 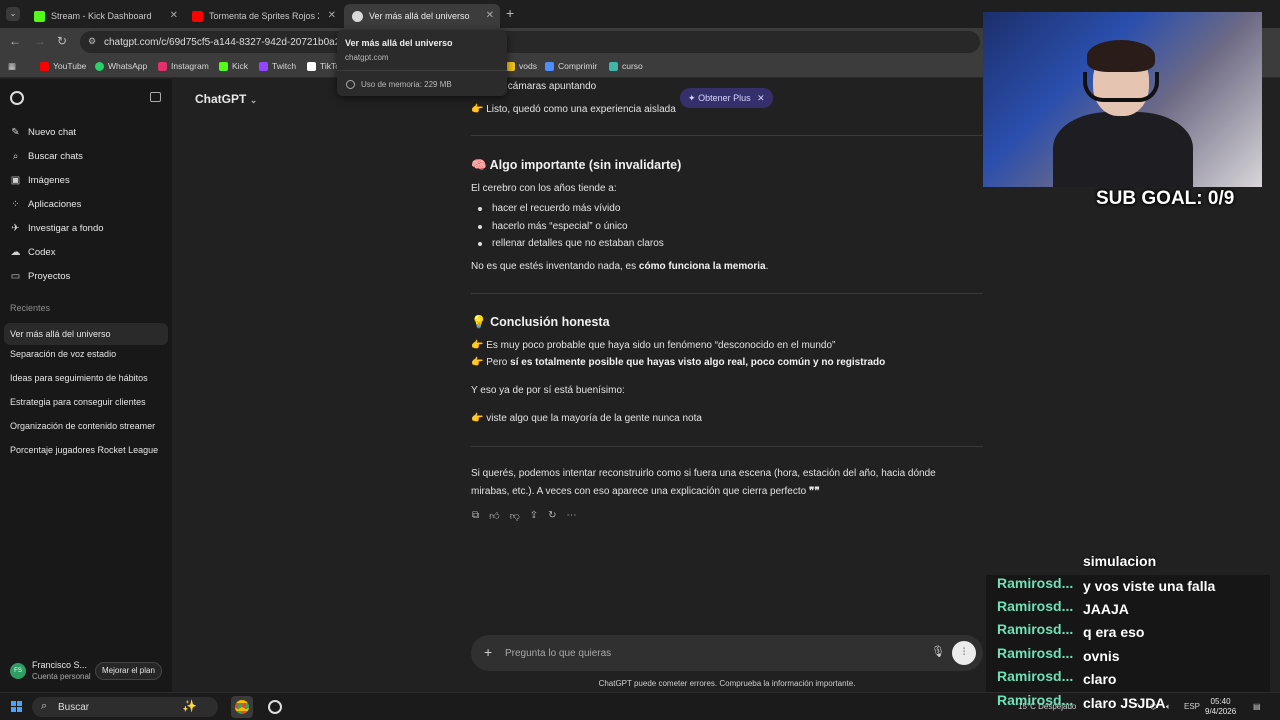 I want to click on user-plan: Cuenta personal, so click(x=61, y=676).